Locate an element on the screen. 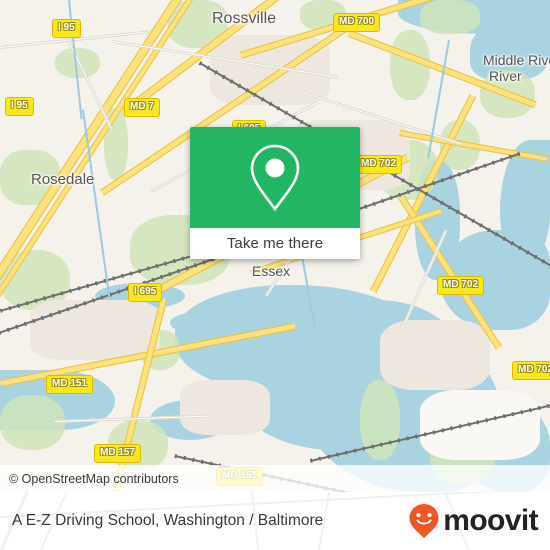 Image resolution: width=550 pixels, height=550 pixels. park-area is located at coordinates (450, 17).